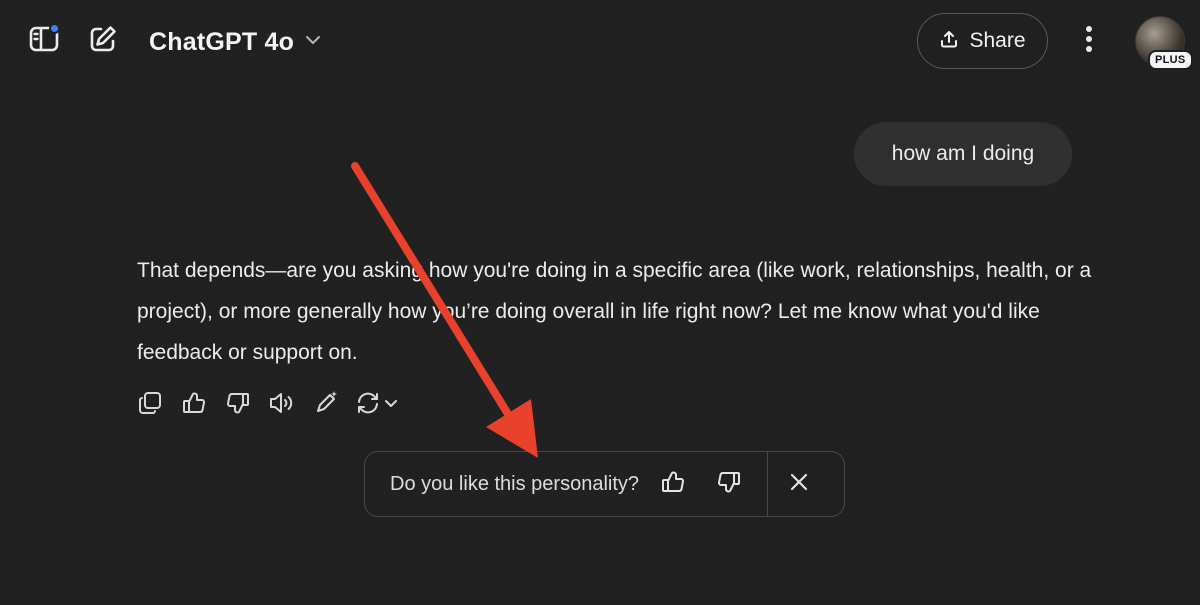  Describe the element at coordinates (44, 41) in the screenshot. I see `sidebar-toggle-button` at that location.